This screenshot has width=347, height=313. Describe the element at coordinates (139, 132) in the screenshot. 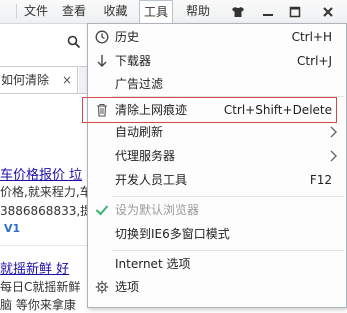

I see `menu-item-label: 自动刷新` at that location.